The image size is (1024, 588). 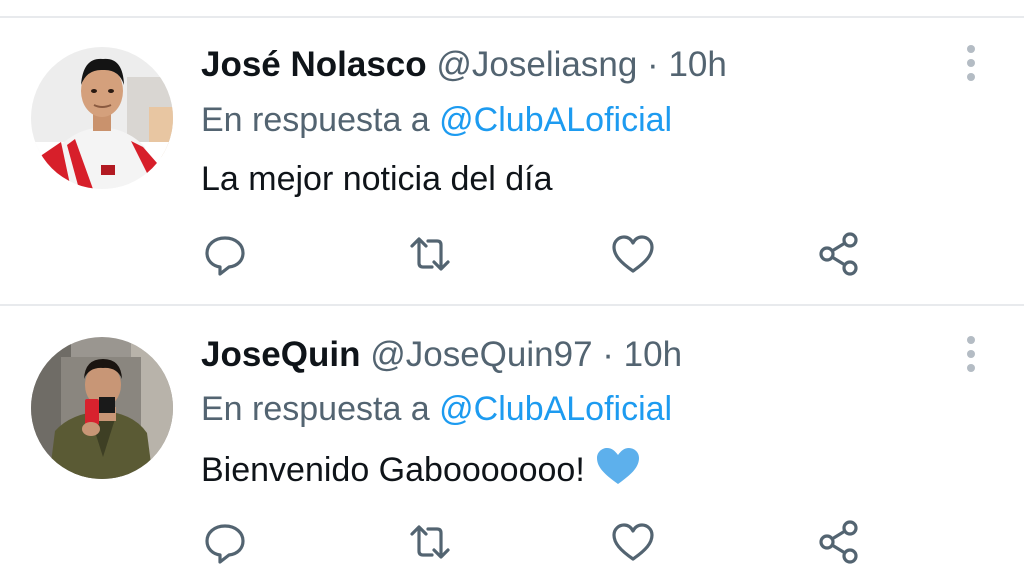 I want to click on tweet-text: La mejor noticia del día, so click(x=377, y=179).